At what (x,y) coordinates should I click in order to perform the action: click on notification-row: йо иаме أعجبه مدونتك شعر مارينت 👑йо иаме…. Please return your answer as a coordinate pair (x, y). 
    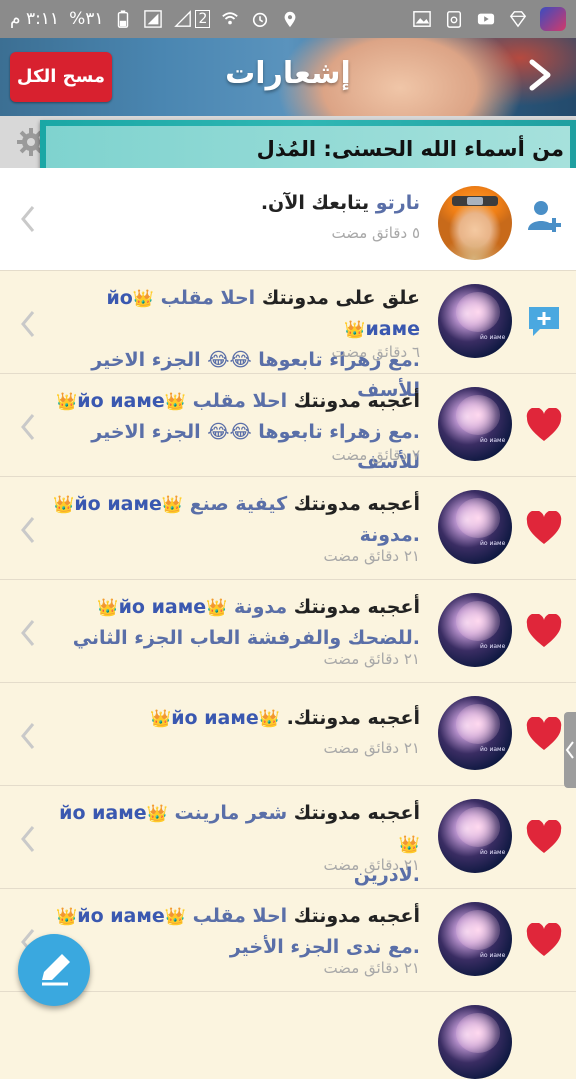
    Looking at the image, I should click on (288, 837).